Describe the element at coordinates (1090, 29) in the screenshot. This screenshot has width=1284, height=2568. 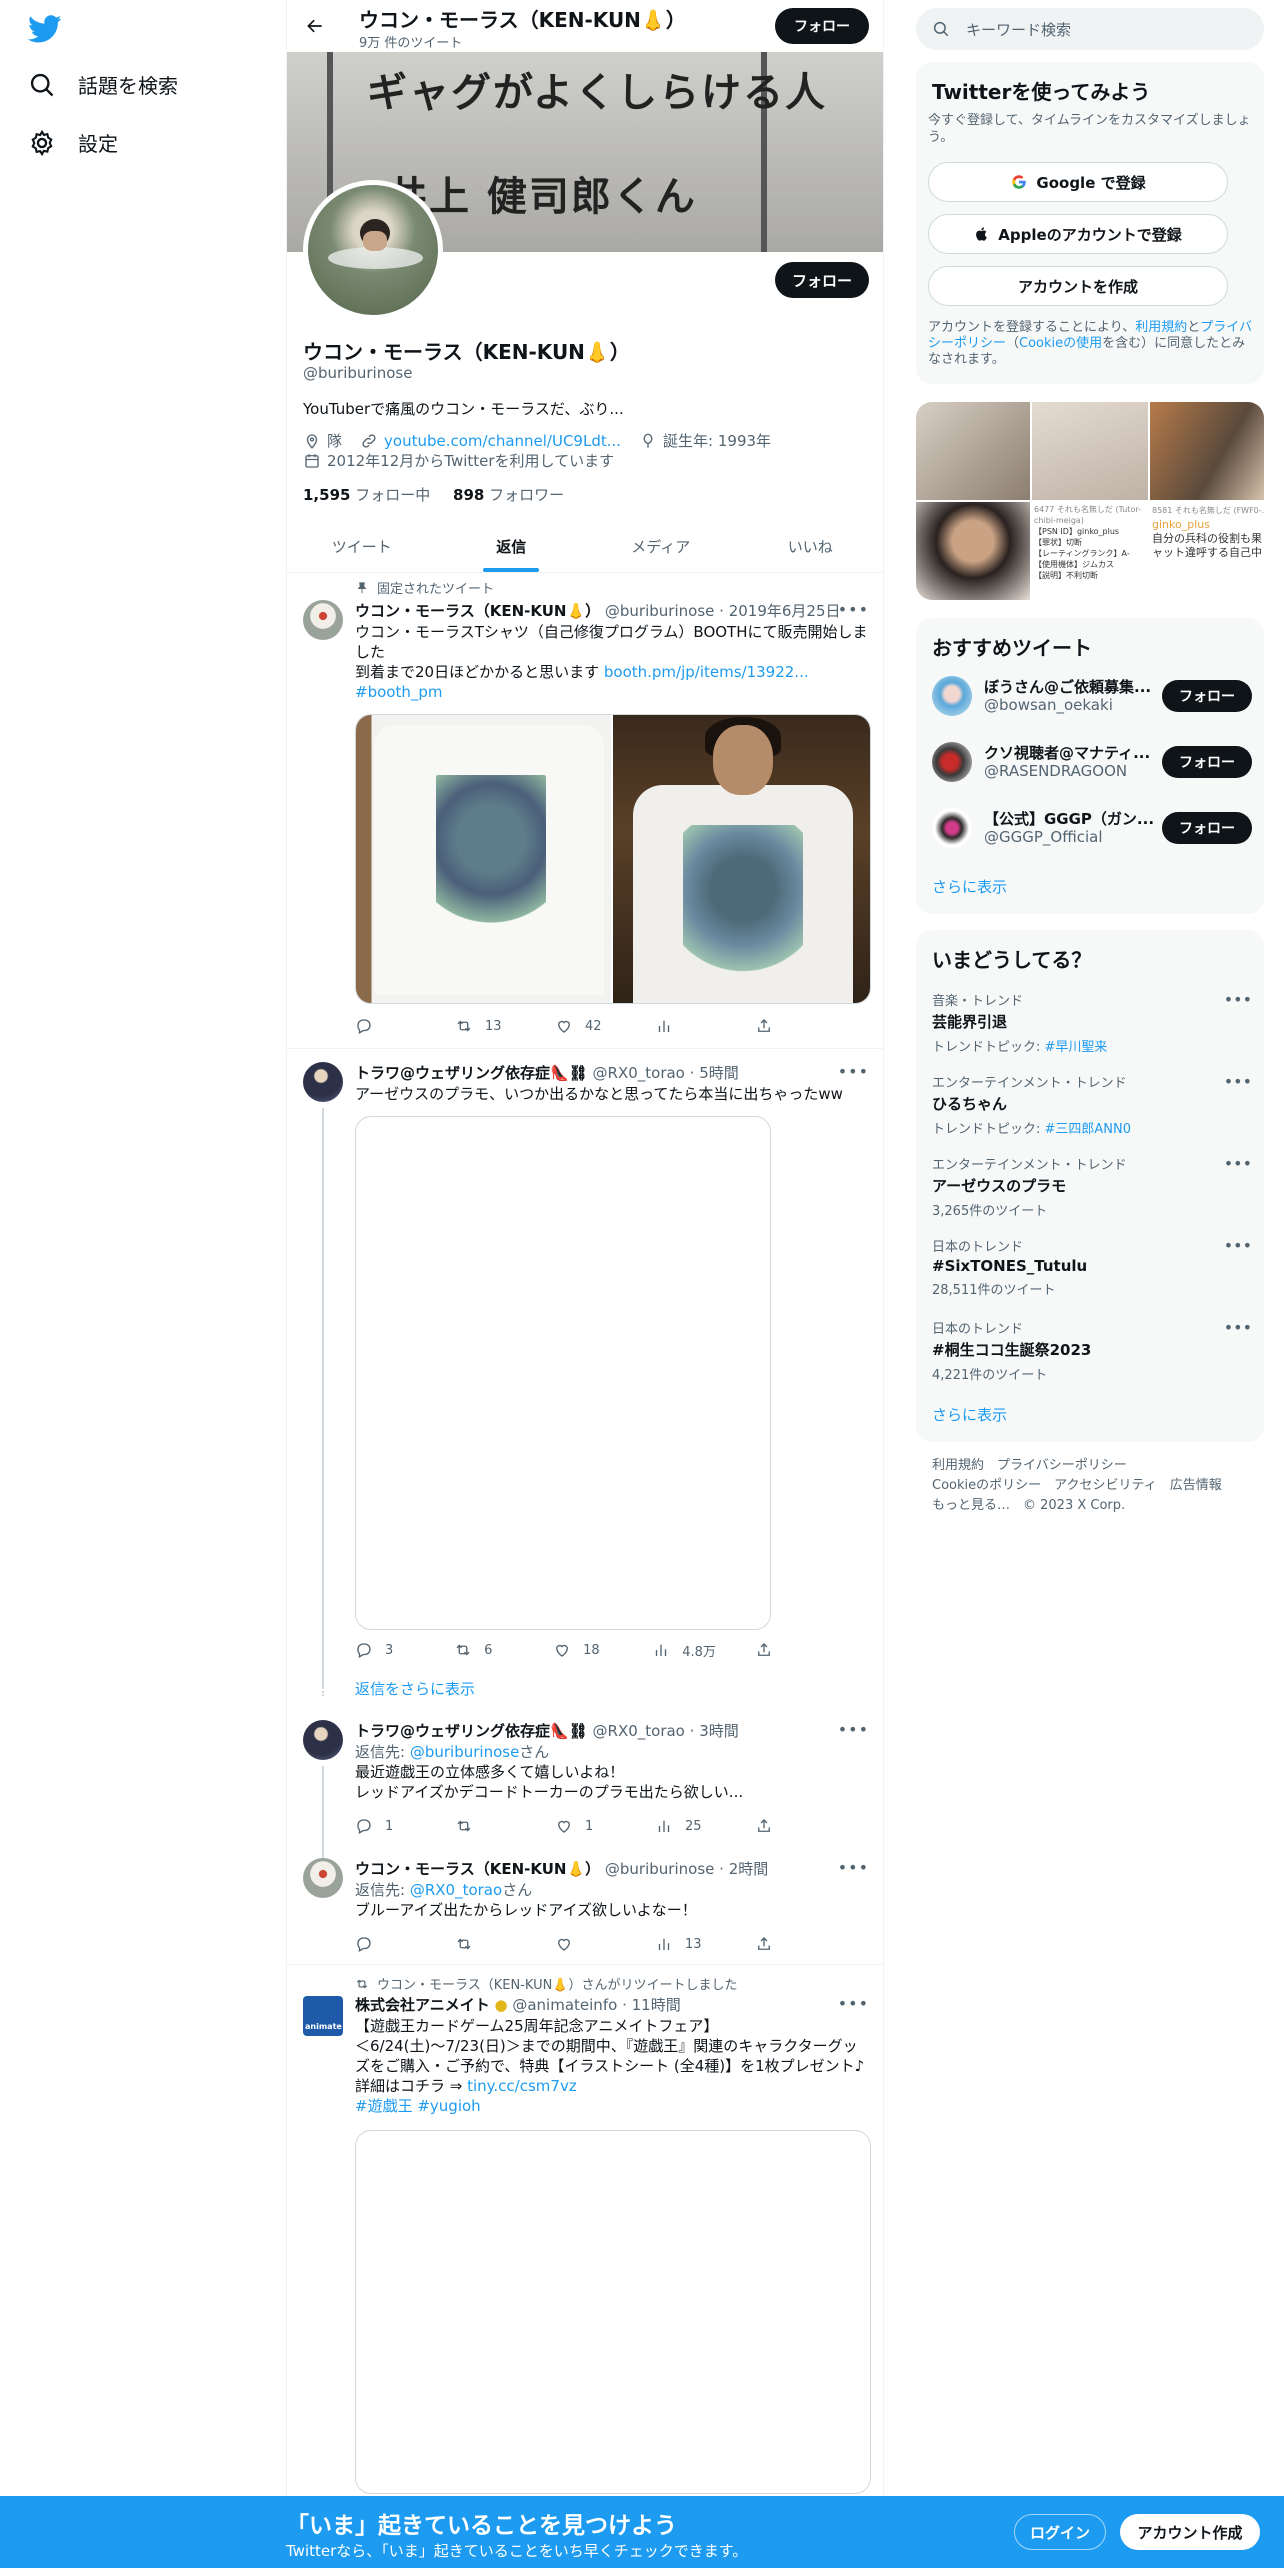
I see `search-box: キーワード検索` at that location.